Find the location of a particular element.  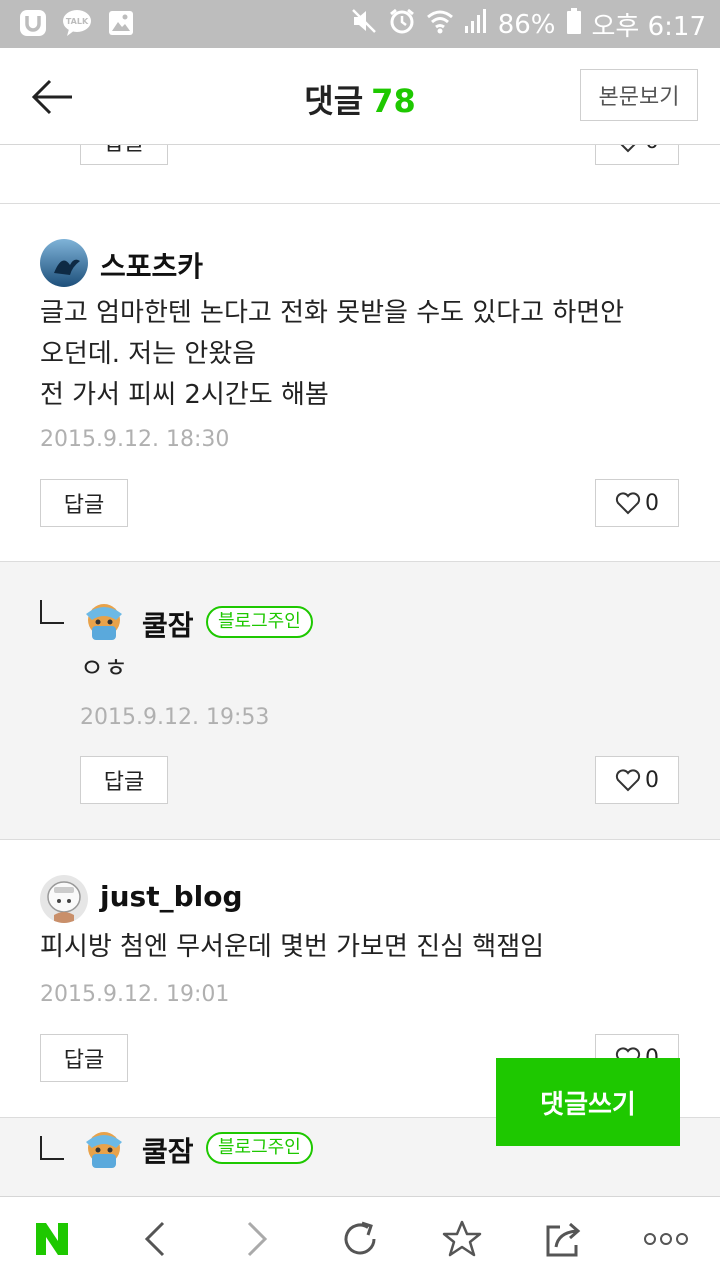

status-right: 86% 오후 6:17 is located at coordinates (528, 24).